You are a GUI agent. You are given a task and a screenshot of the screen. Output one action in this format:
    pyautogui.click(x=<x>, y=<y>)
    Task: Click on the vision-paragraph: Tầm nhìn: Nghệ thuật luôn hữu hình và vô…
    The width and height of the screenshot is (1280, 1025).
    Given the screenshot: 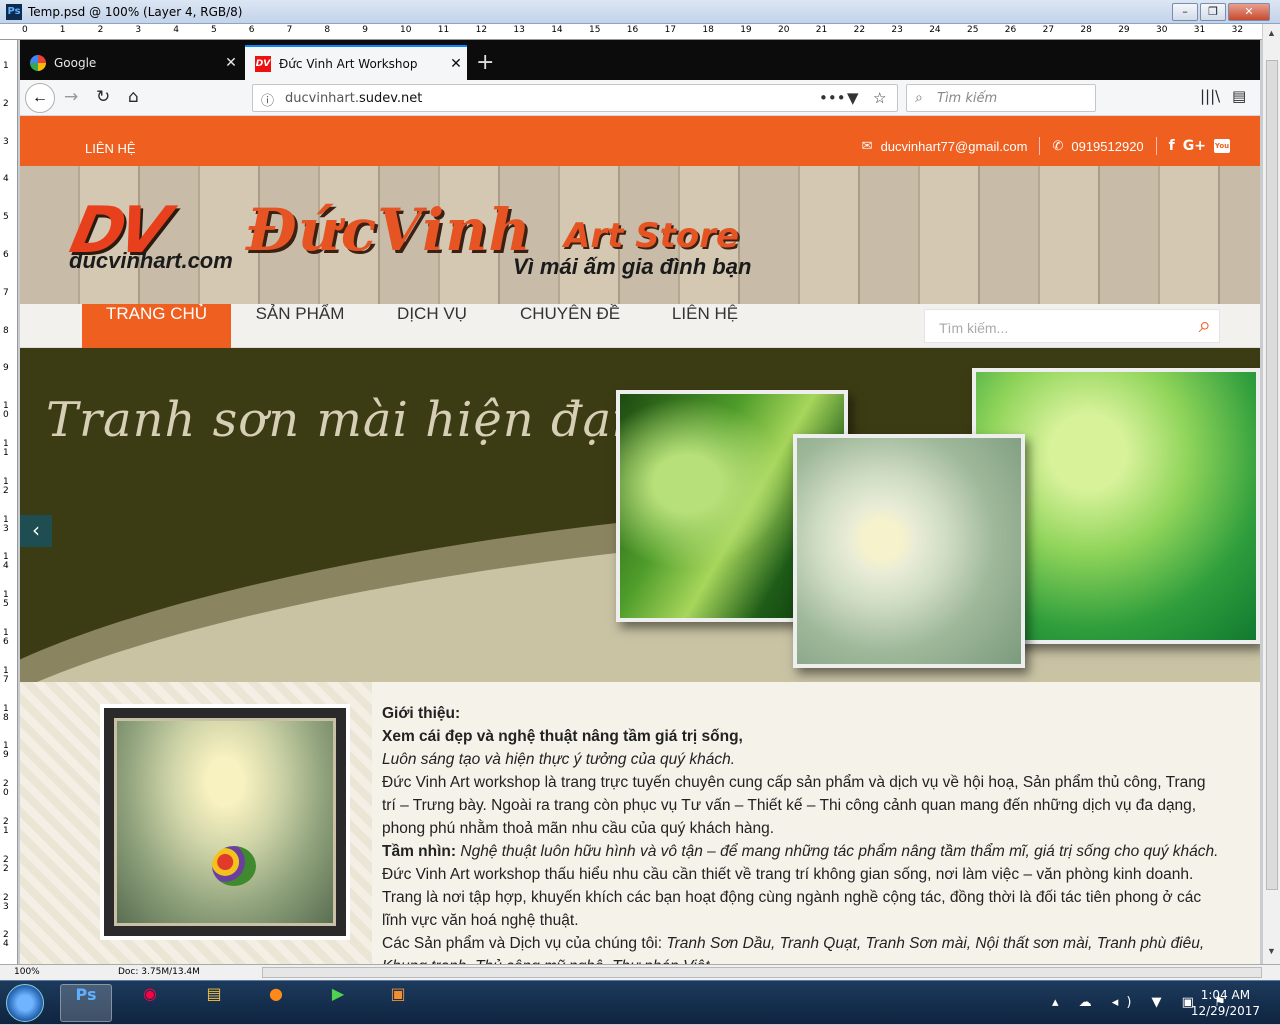 What is the action you would take?
    pyautogui.click(x=800, y=886)
    